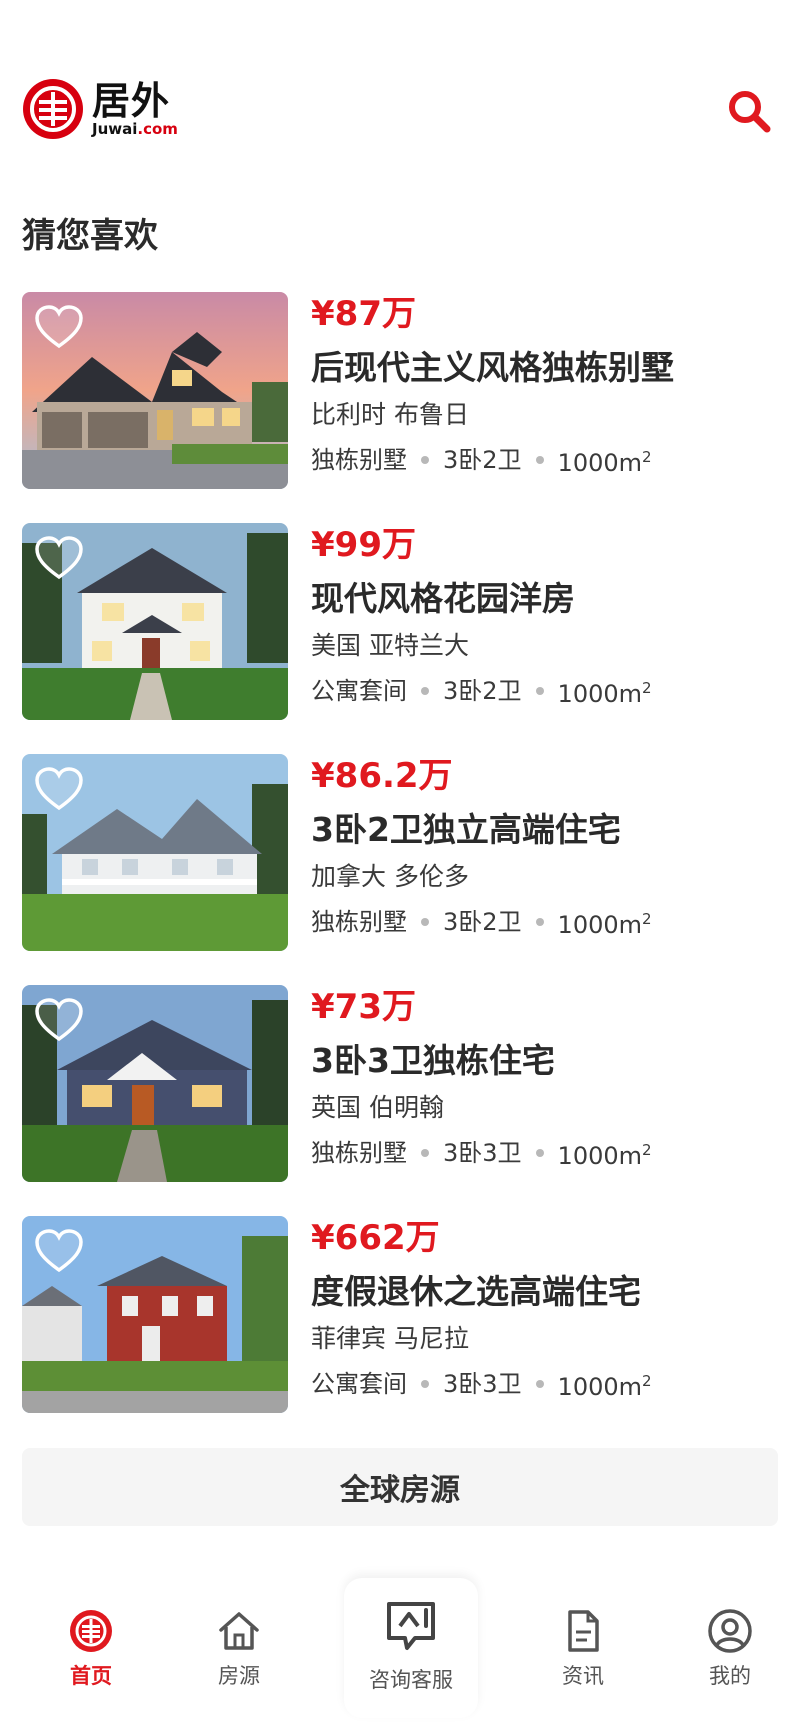 This screenshot has height=1731, width=800. Describe the element at coordinates (239, 1631) in the screenshot. I see `house-icon` at that location.